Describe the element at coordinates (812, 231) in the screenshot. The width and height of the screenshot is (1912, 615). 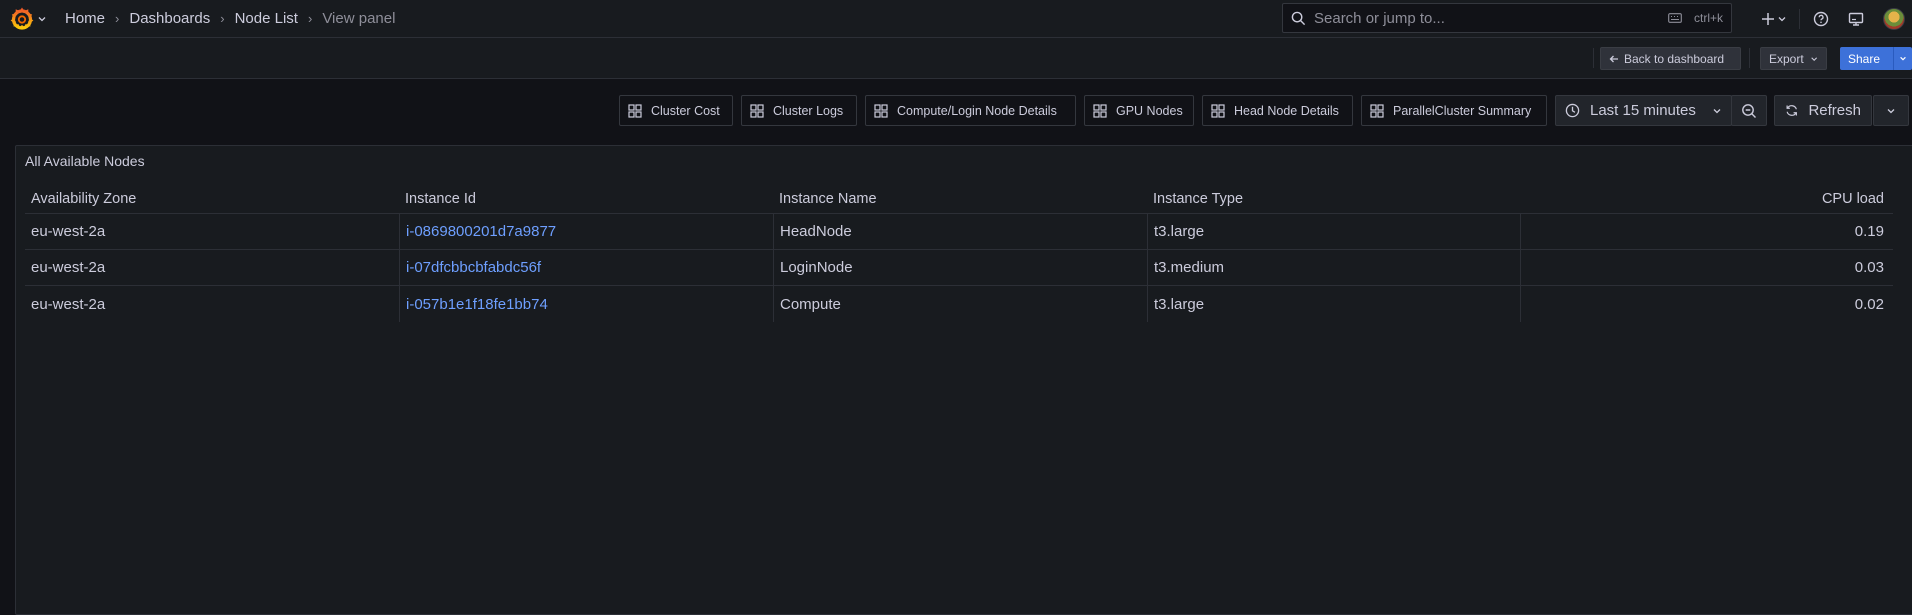
I see `cell-instance-name: HeadNode` at that location.